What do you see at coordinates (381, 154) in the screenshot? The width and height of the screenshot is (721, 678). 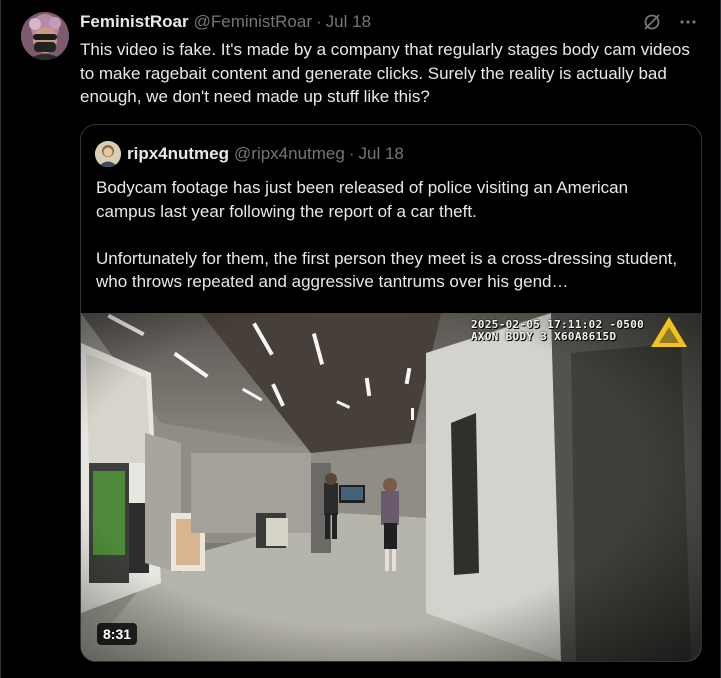 I see `quoted-date: Jul 18` at bounding box center [381, 154].